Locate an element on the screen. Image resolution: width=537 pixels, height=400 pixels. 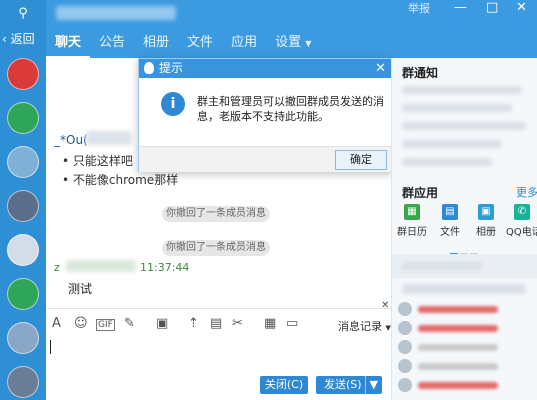
close-button: 关闭(C) is located at coordinates (284, 385).